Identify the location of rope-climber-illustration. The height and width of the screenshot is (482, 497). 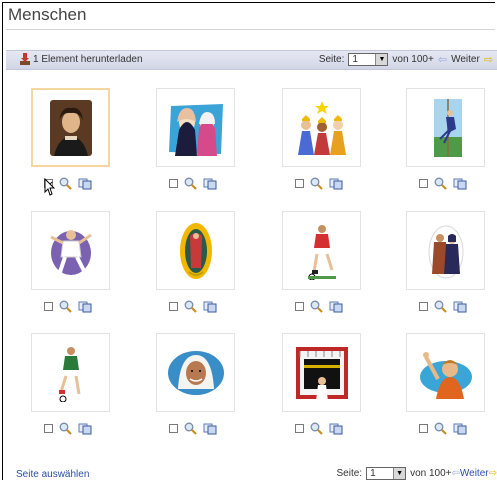
(447, 127).